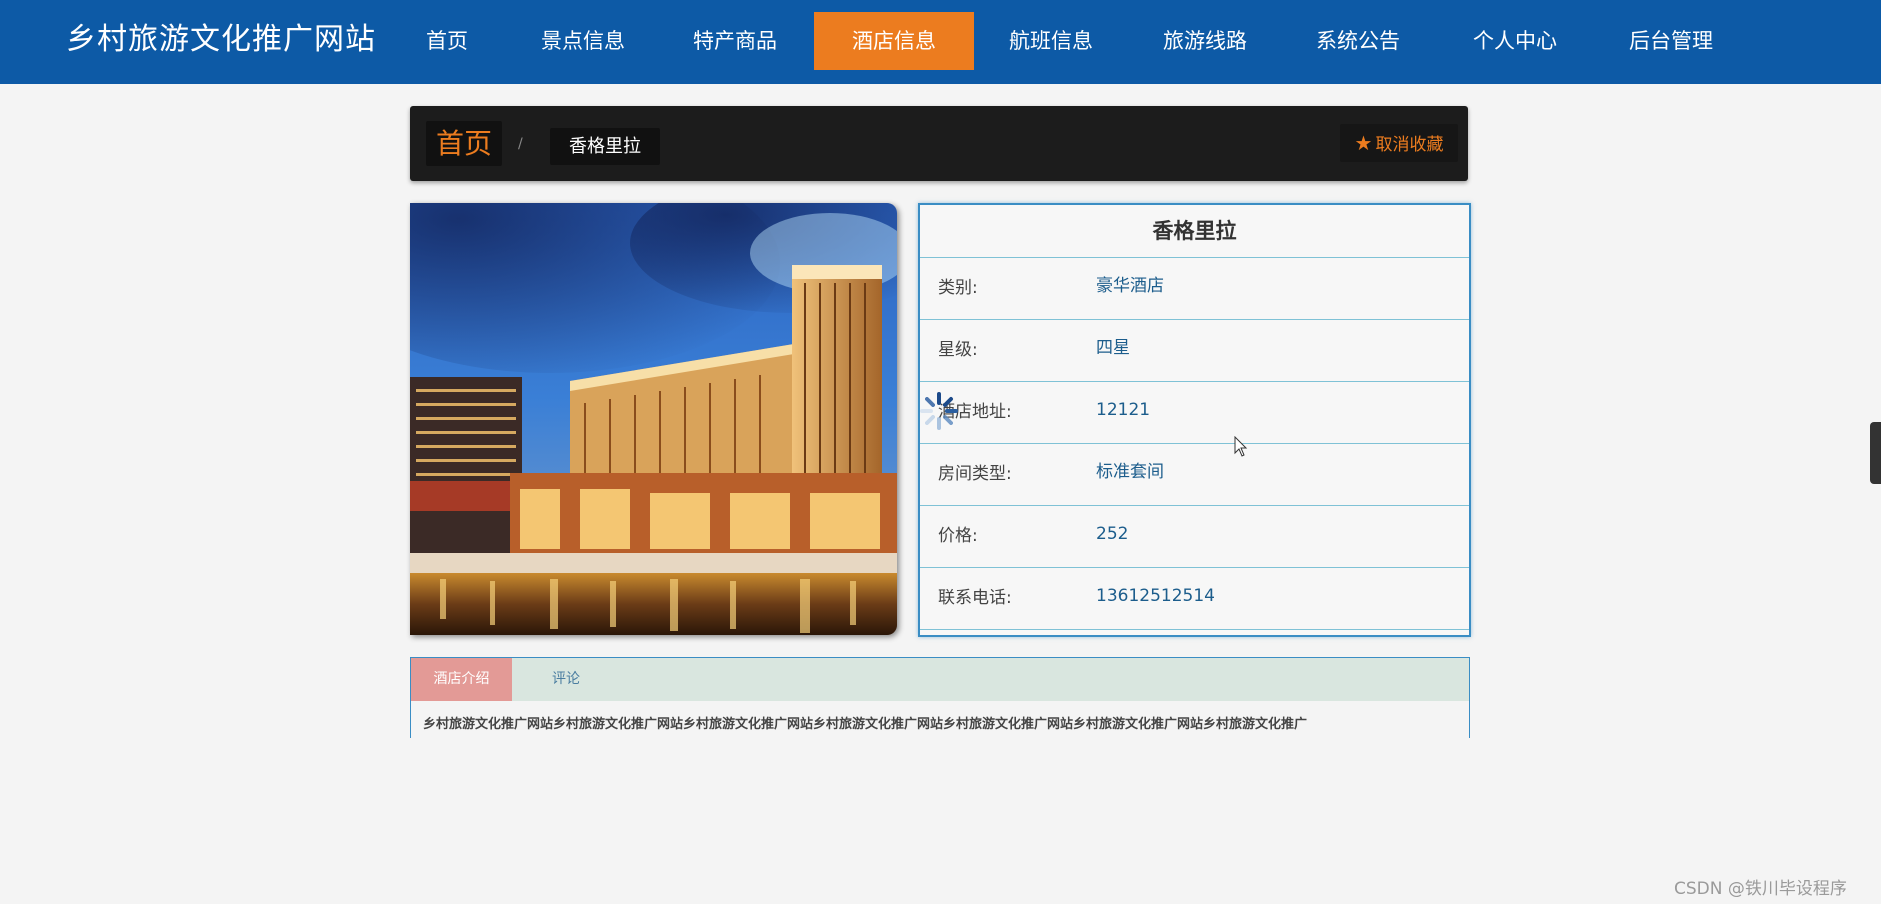 The height and width of the screenshot is (904, 1881). Describe the element at coordinates (447, 41) in the screenshot. I see `nav-item-home: 首页` at that location.